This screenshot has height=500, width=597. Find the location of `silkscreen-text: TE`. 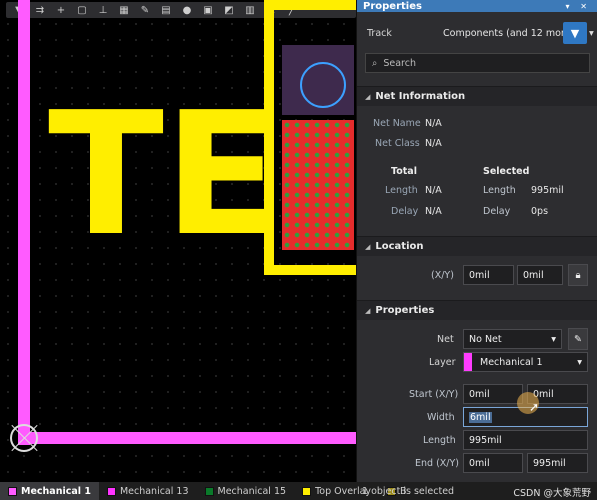

silkscreen-text: TE is located at coordinates (164, 175).